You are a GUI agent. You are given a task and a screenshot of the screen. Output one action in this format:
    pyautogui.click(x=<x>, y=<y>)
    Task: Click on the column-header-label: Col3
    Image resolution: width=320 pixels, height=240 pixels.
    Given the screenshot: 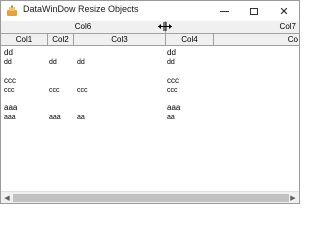 What is the action you would take?
    pyautogui.click(x=119, y=39)
    